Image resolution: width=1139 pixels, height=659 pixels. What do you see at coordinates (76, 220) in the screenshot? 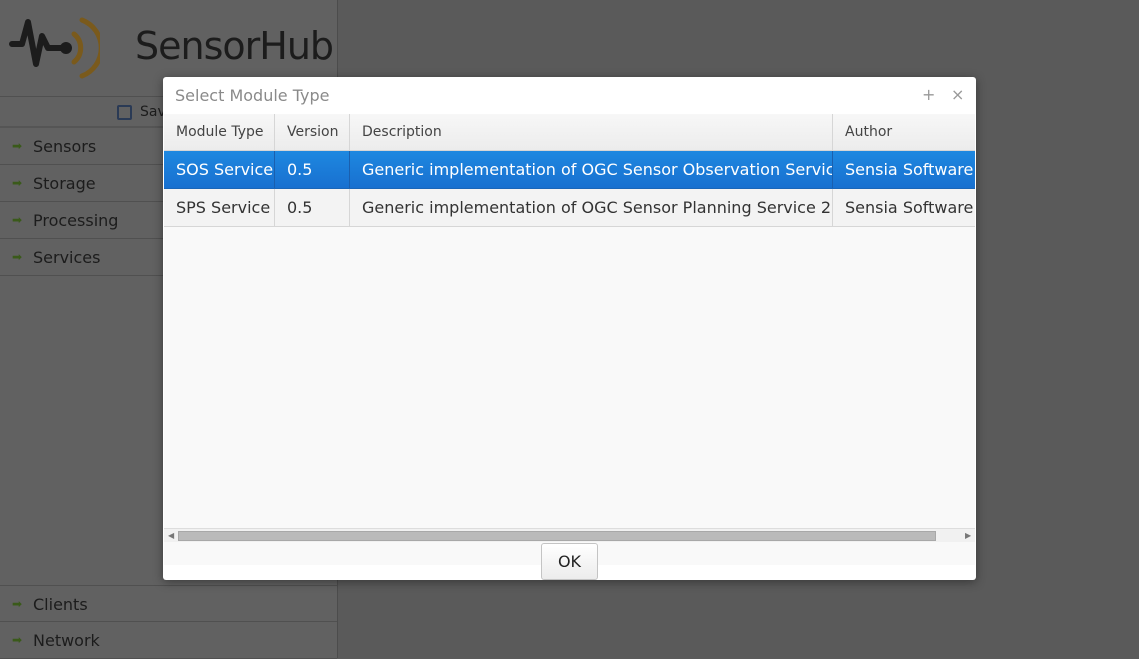
I see `sidebar-item-label: Processing` at bounding box center [76, 220].